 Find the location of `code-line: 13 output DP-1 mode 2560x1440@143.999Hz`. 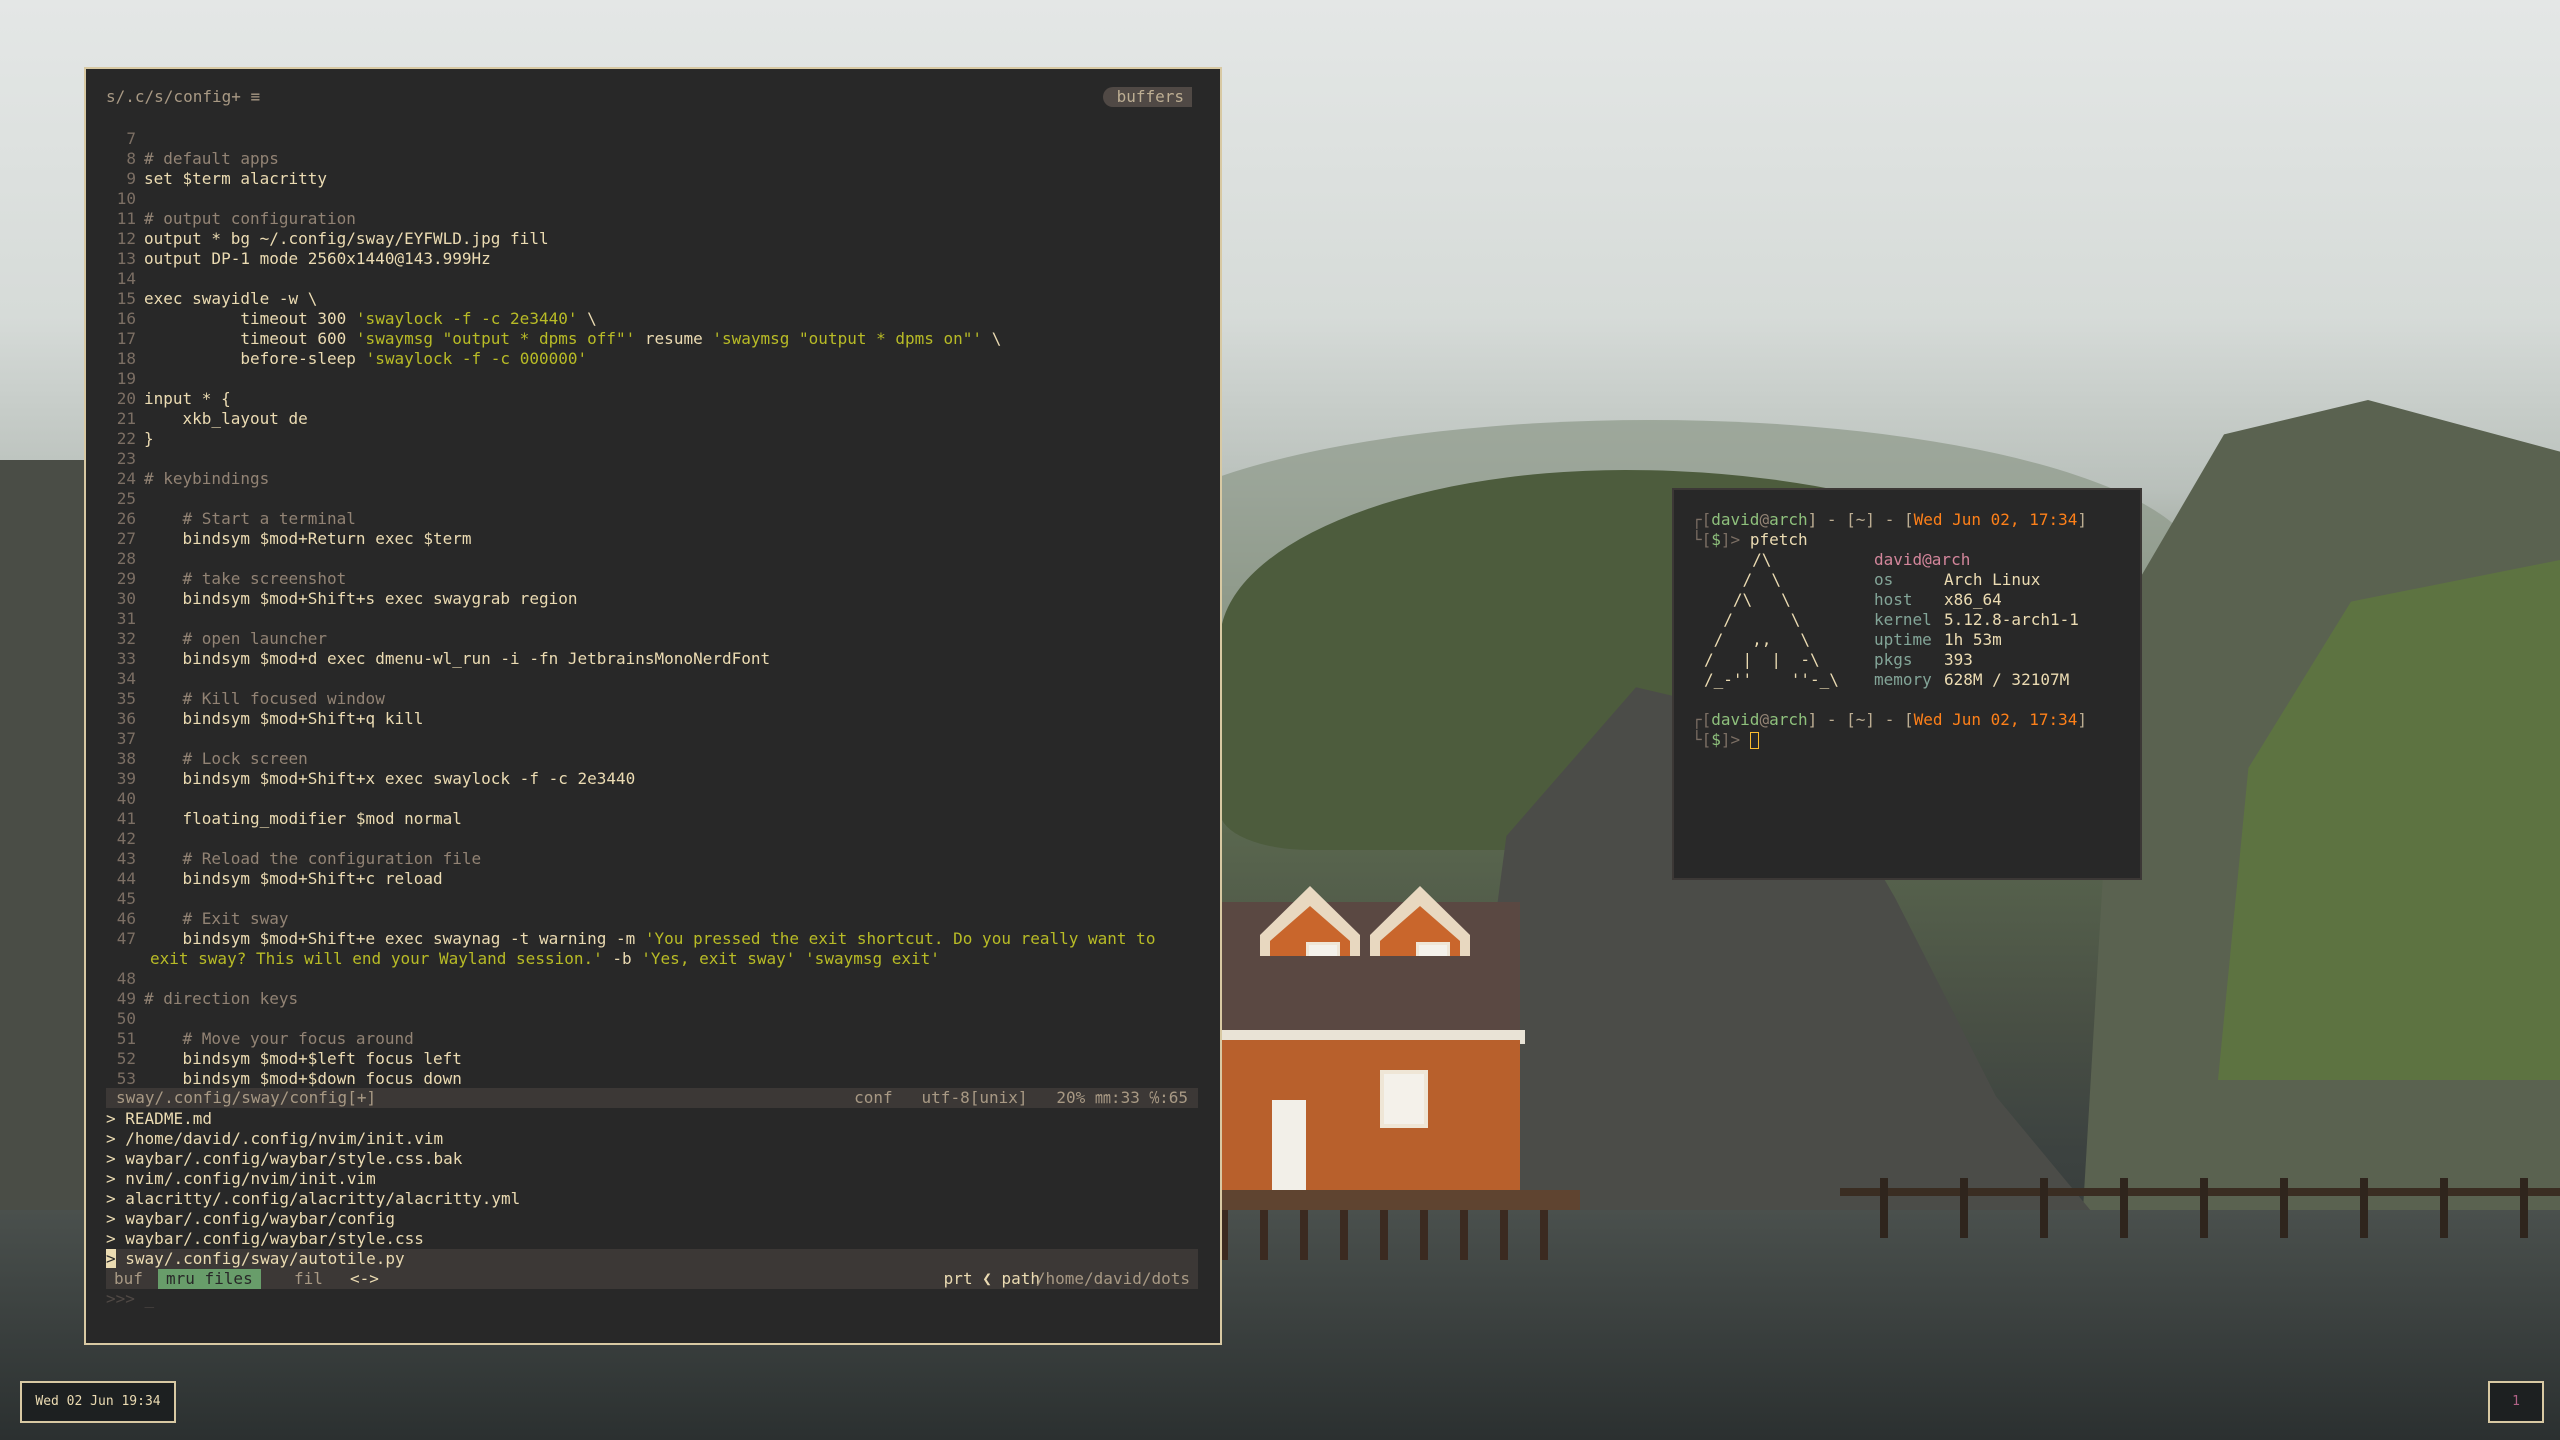

code-line: 13 output DP-1 mode 2560x1440@143.999Hz is located at coordinates (656, 259).